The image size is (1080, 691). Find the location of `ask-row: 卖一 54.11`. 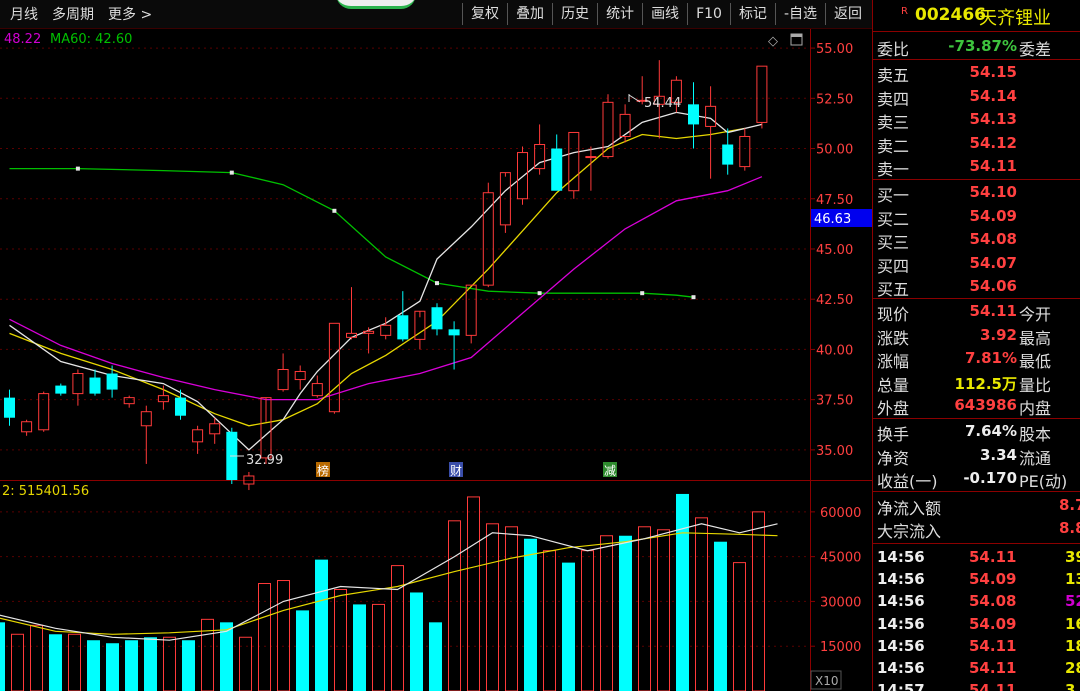

ask-row: 卖一 54.11 is located at coordinates (976, 167).